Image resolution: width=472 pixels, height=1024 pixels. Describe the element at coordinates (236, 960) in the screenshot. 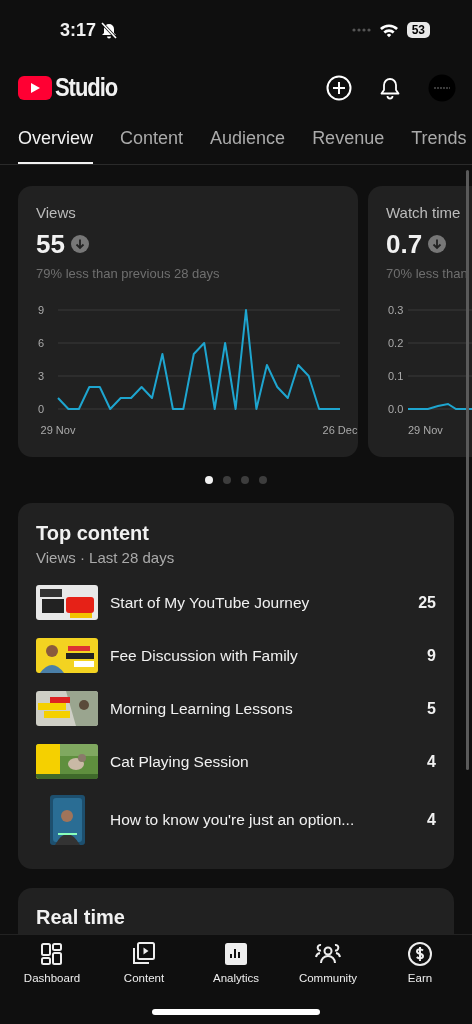

I see `nav-item: Analytics` at that location.